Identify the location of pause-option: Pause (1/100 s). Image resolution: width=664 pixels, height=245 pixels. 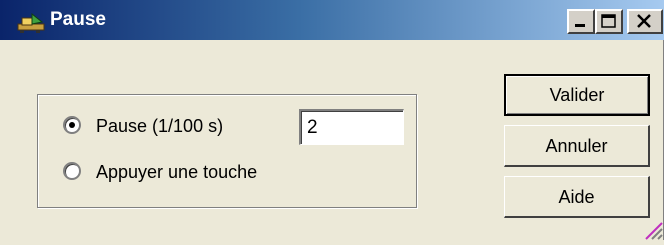
(173, 126).